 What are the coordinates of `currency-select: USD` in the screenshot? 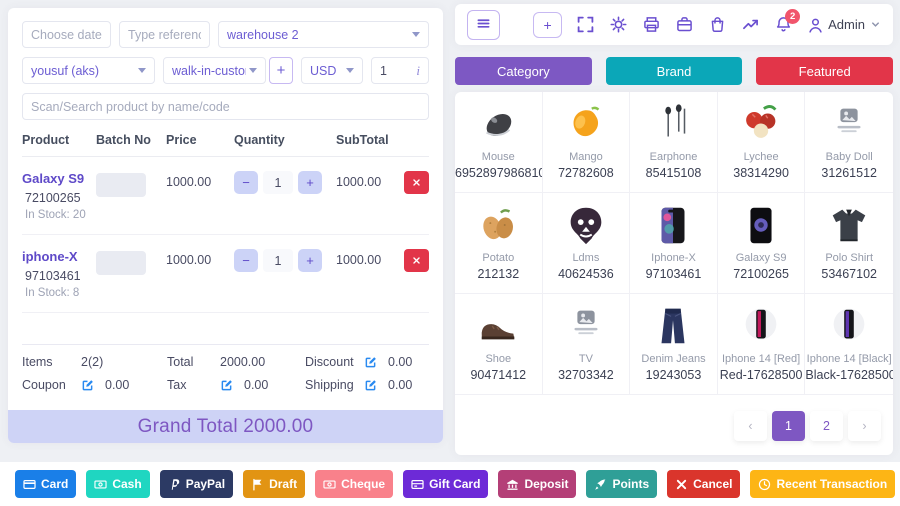 It's located at (332, 70).